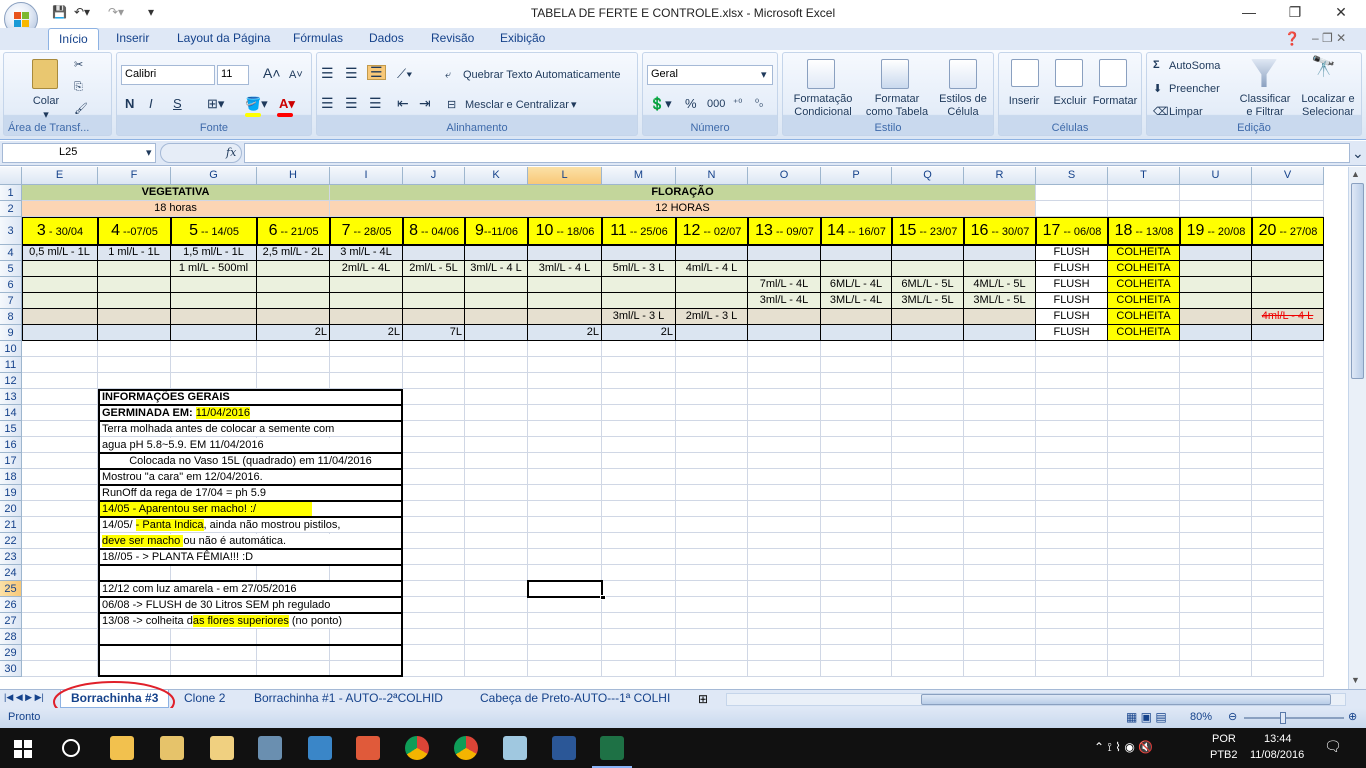 Image resolution: width=1366 pixels, height=768 pixels. I want to click on active-cell-L25, so click(565, 589).